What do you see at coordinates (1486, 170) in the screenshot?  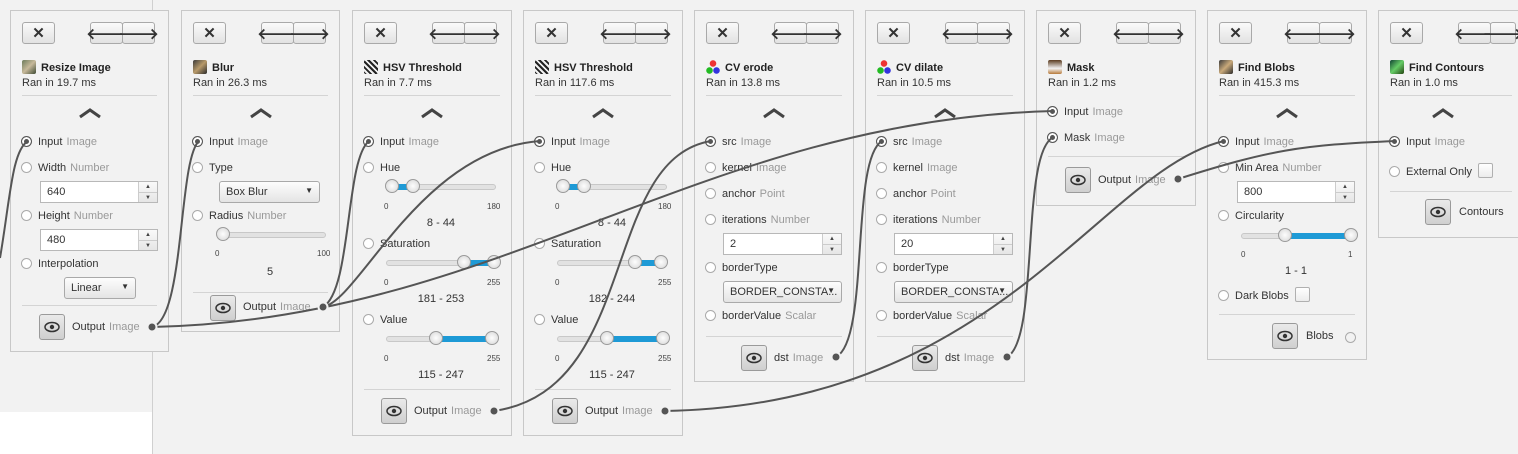 I see `external-only-checkbox` at bounding box center [1486, 170].